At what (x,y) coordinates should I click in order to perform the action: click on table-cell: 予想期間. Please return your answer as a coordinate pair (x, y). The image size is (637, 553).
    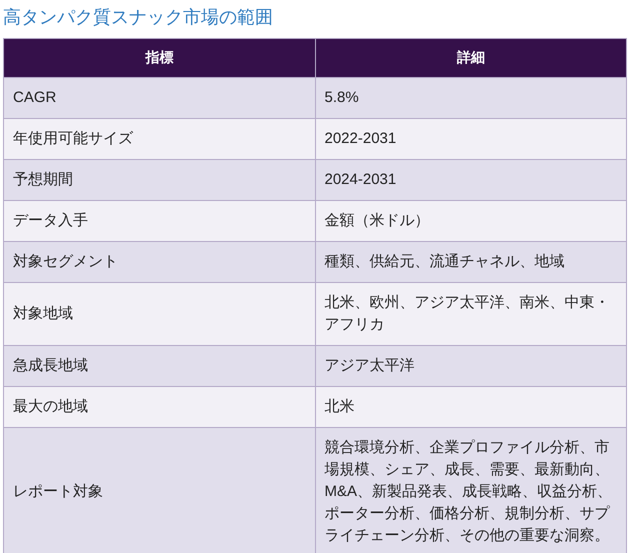
    Looking at the image, I should click on (159, 180).